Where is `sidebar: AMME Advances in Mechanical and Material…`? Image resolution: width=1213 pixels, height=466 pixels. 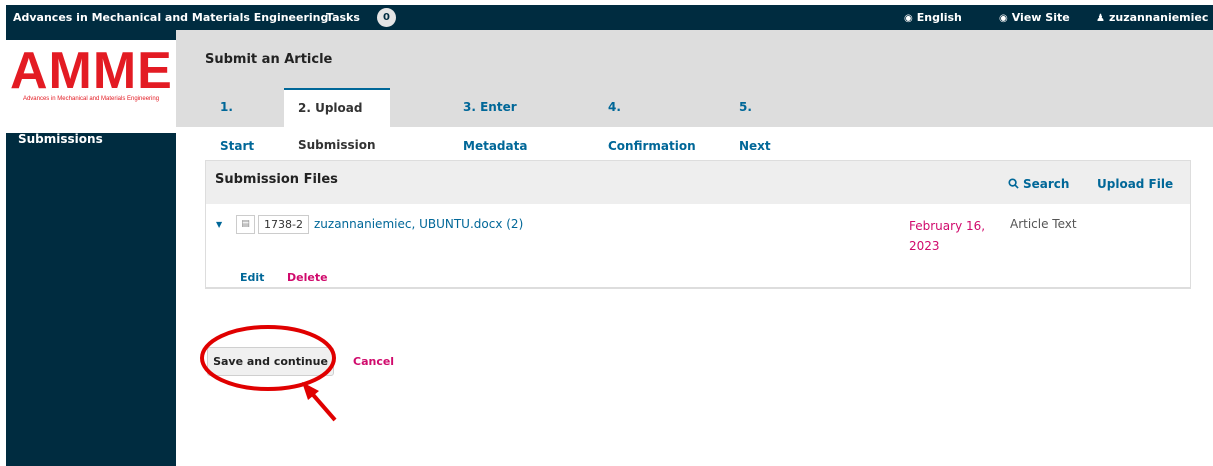 sidebar: AMME Advances in Mechanical and Material… is located at coordinates (91, 248).